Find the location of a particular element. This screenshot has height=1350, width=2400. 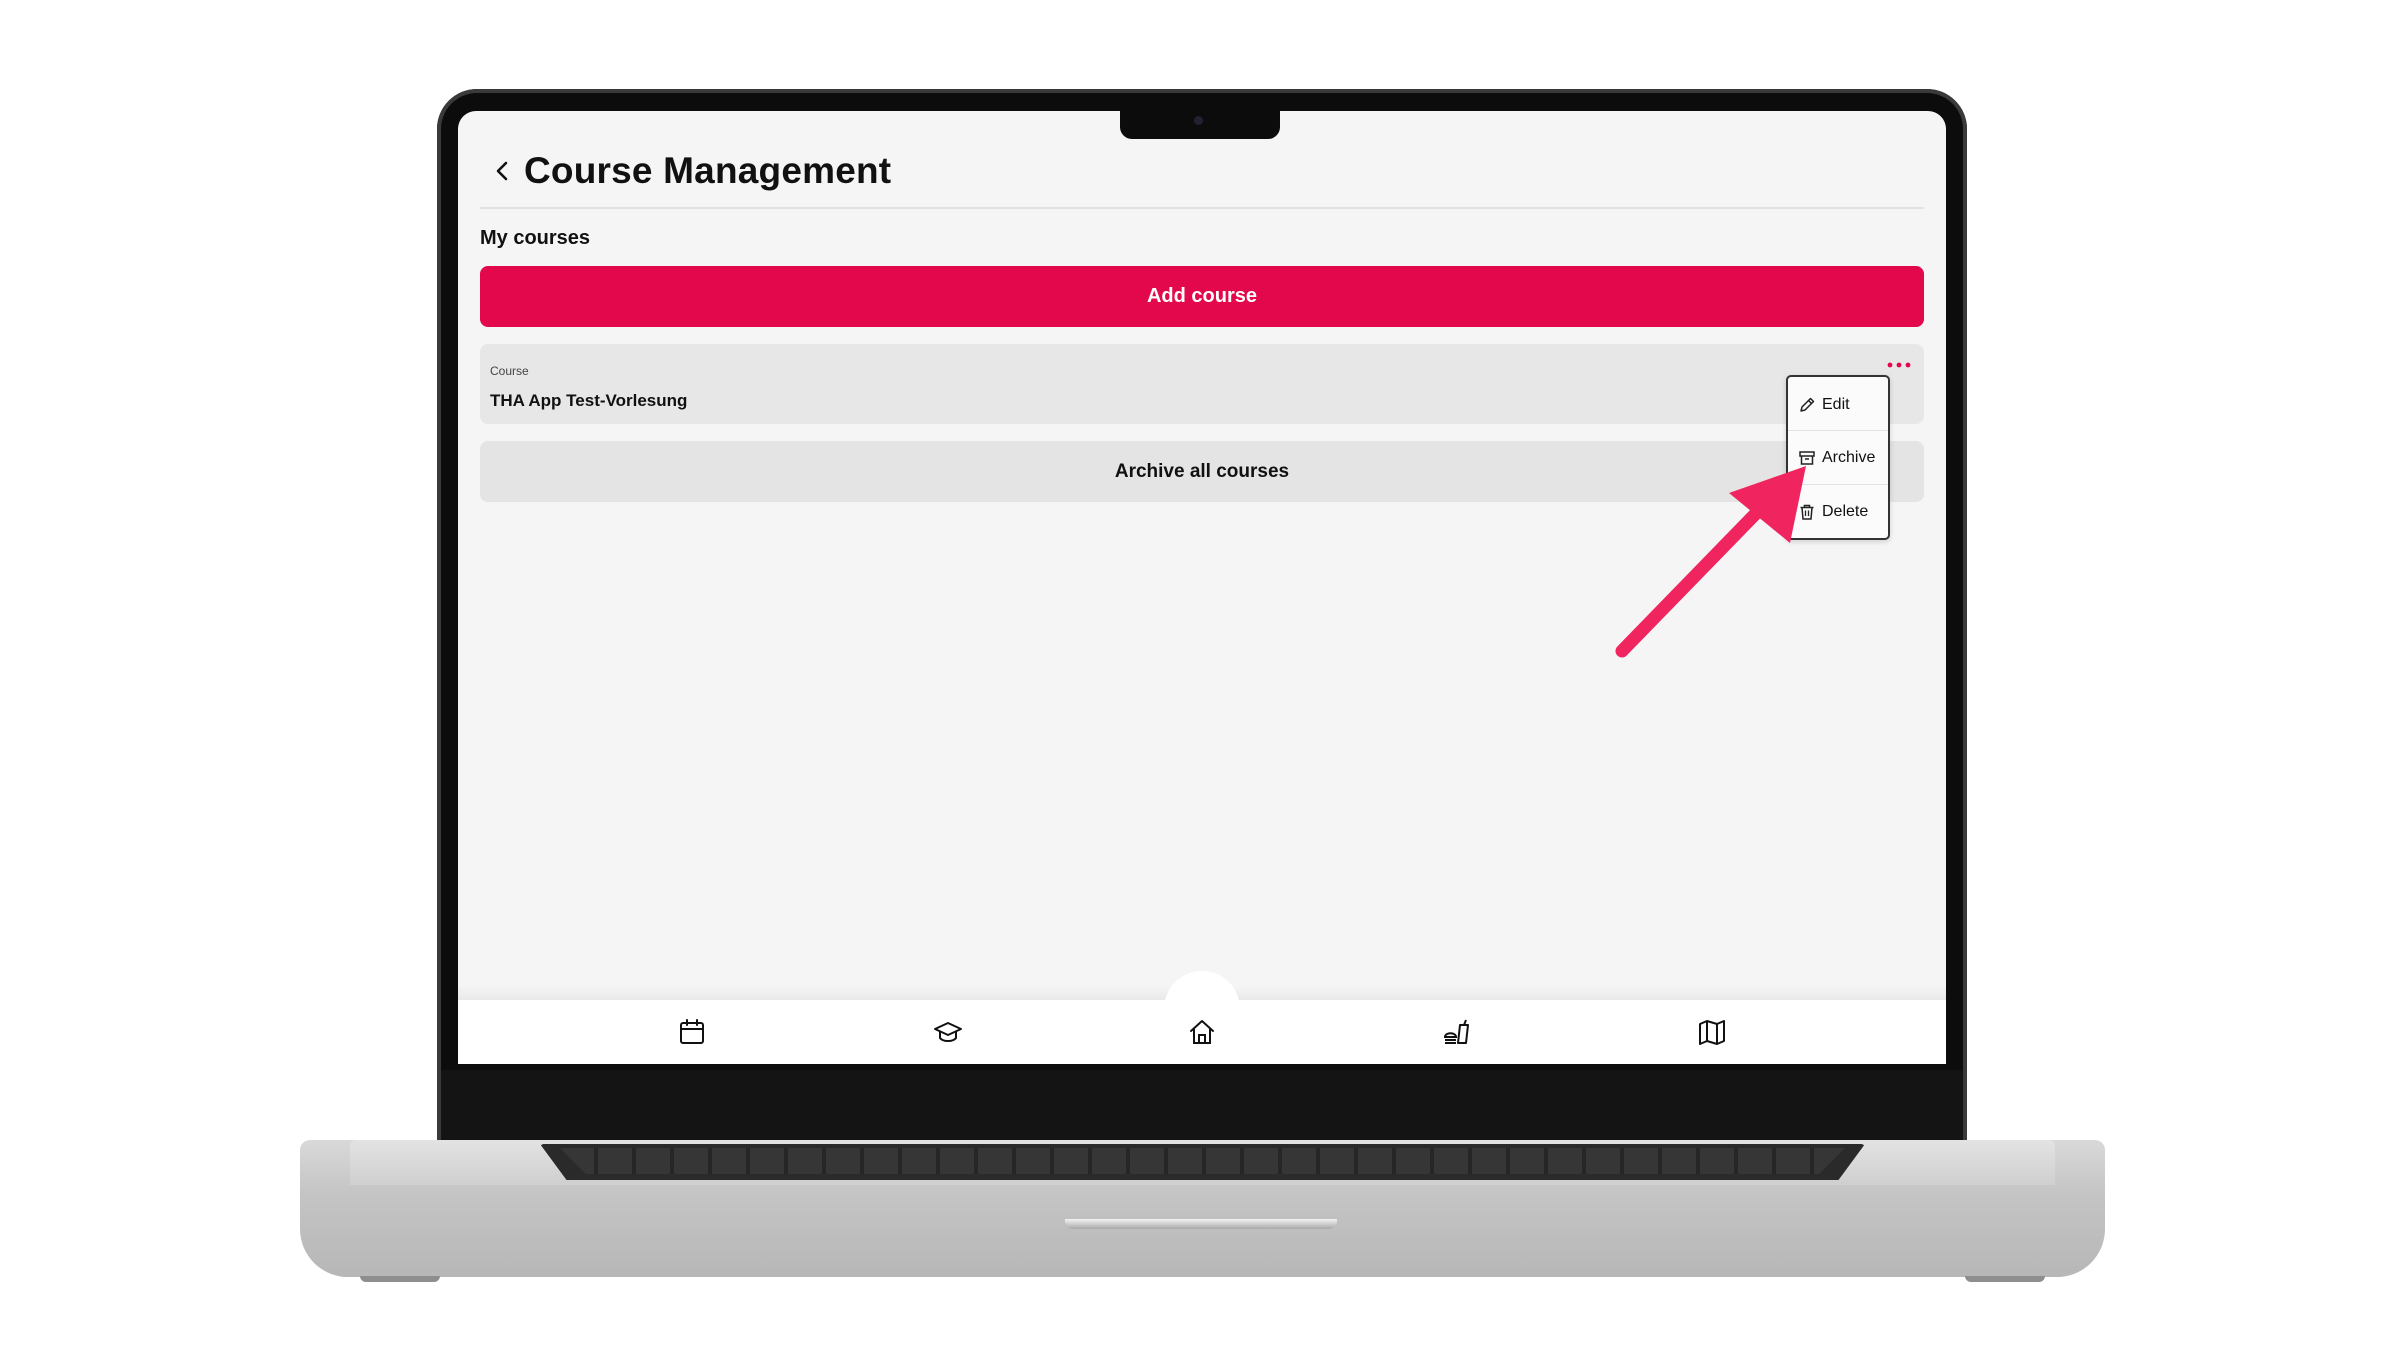

nav-cafeteria is located at coordinates (1457, 1032).